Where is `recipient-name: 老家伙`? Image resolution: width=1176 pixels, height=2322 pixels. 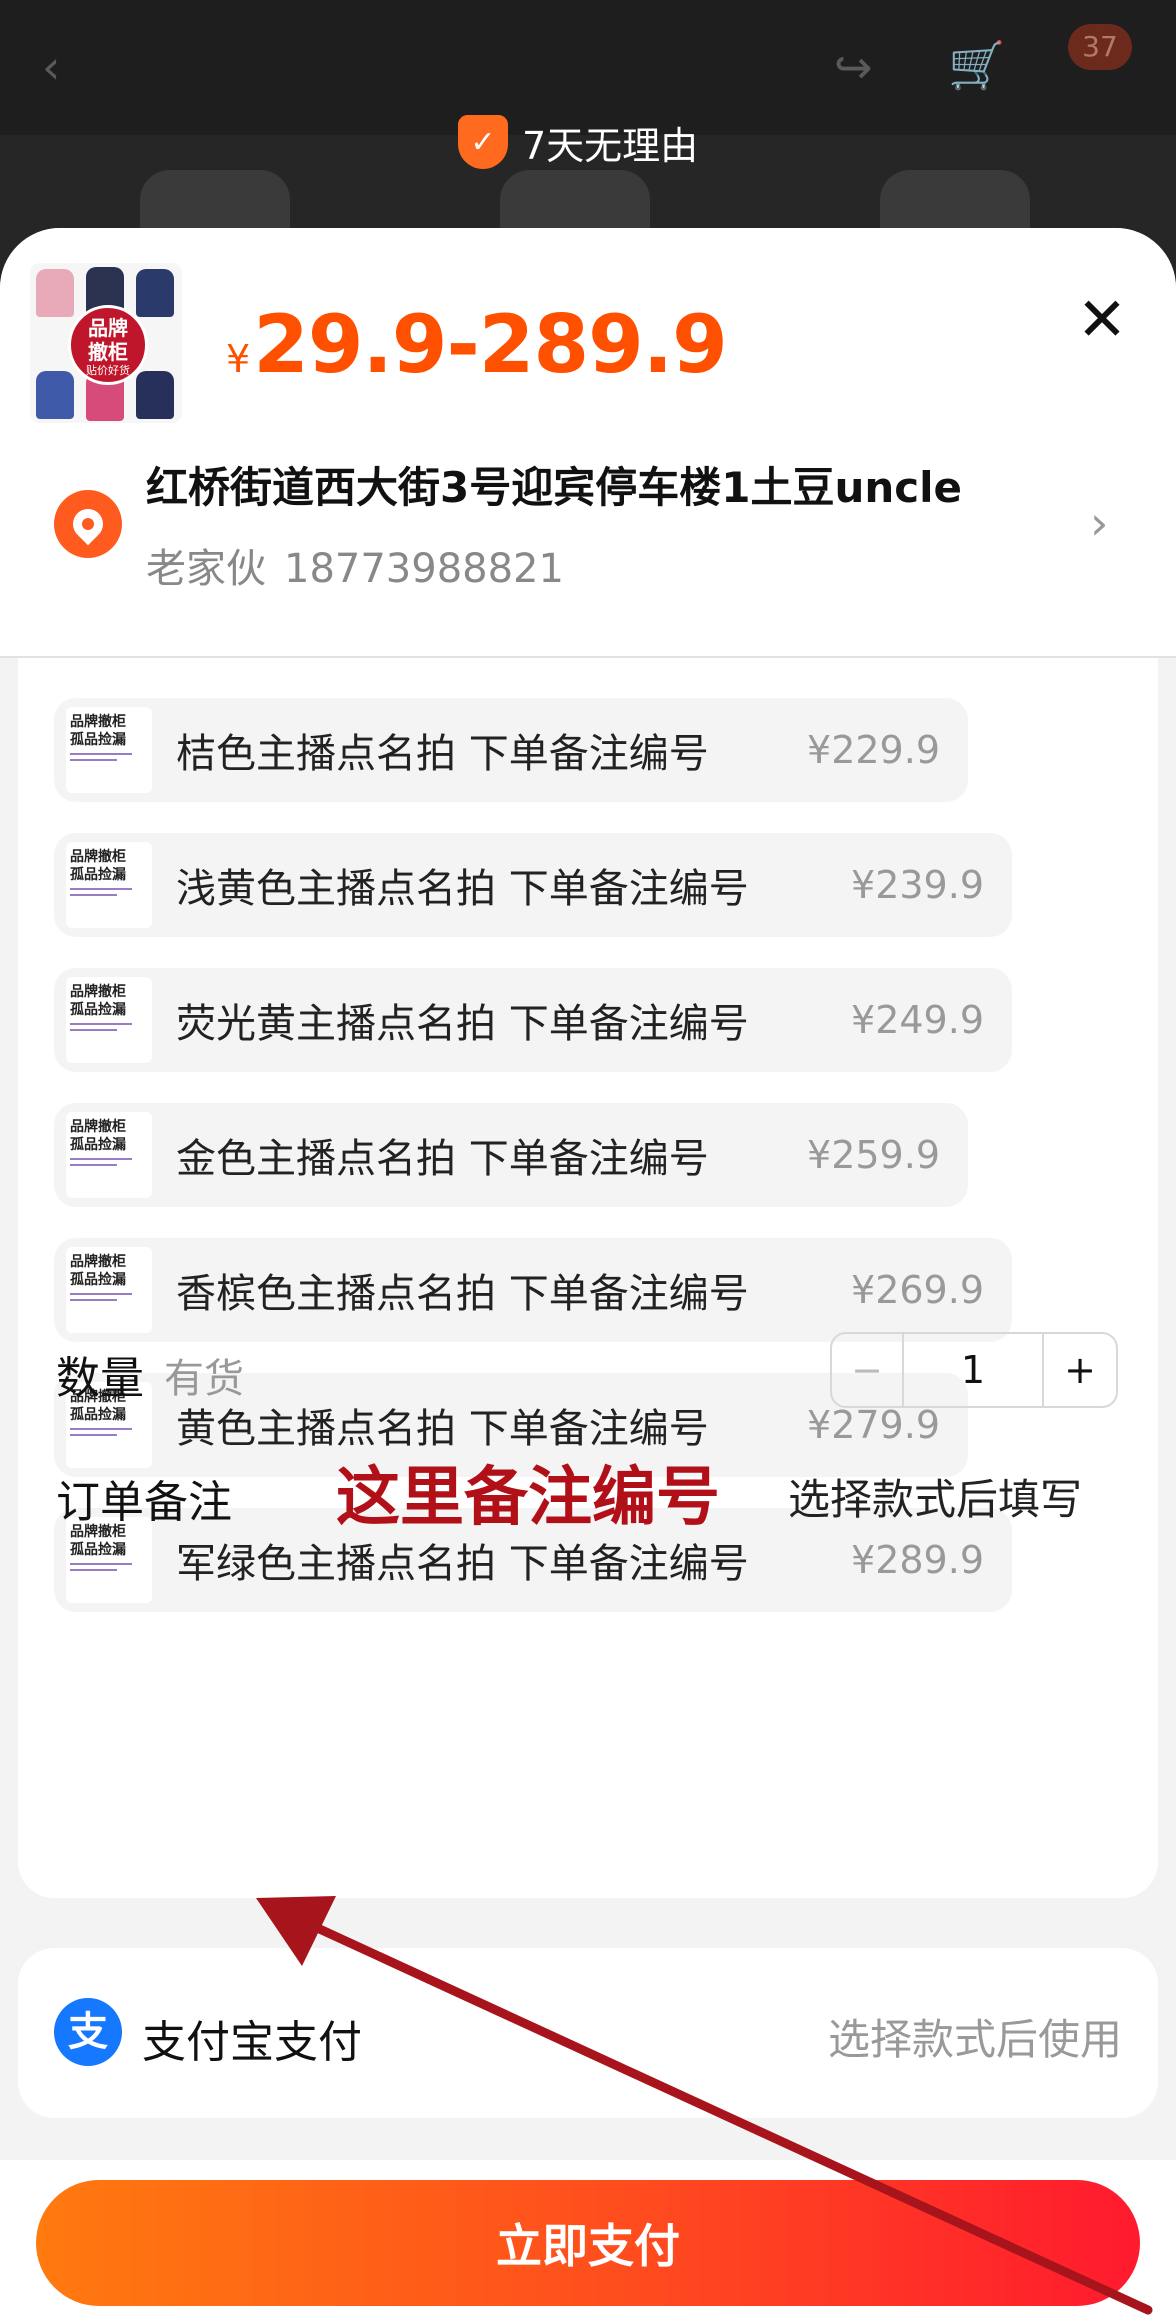 recipient-name: 老家伙 is located at coordinates (206, 569).